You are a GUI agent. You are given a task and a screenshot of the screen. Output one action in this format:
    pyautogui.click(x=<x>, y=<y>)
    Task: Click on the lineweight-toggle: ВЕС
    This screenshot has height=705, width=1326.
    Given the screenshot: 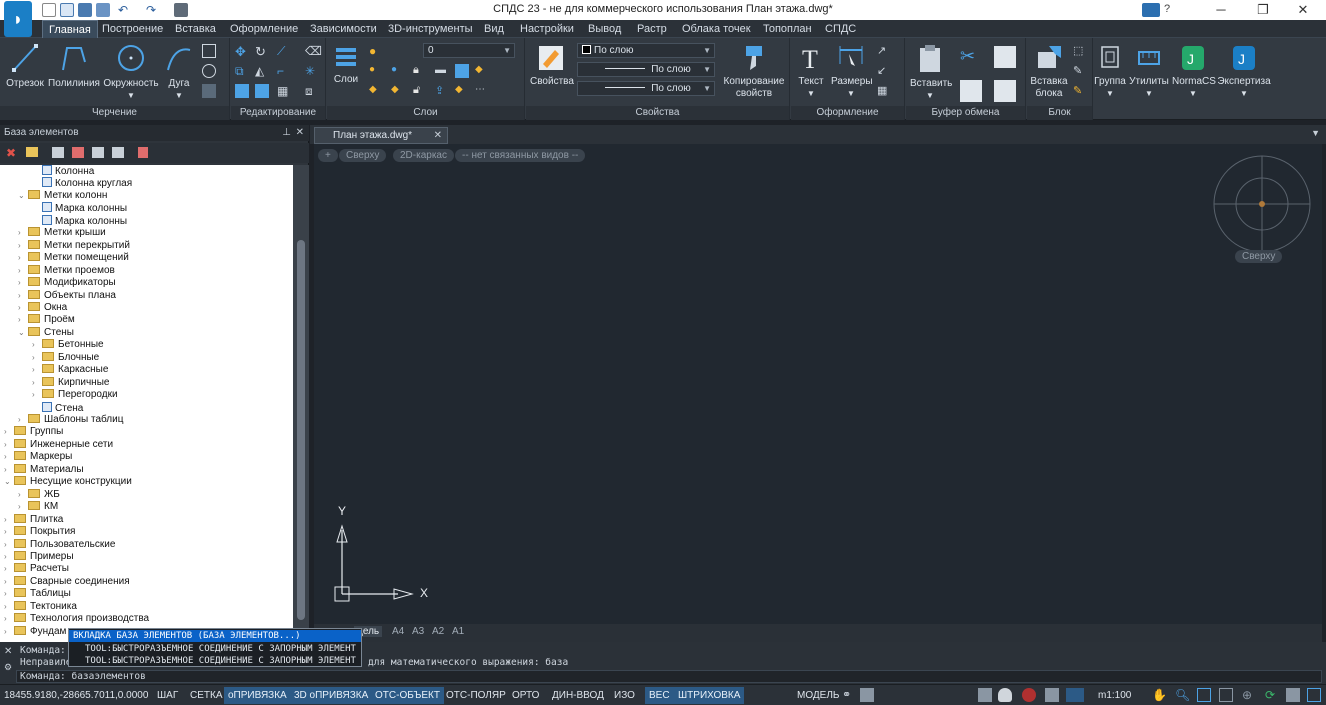 What is the action you would take?
    pyautogui.click(x=659, y=695)
    